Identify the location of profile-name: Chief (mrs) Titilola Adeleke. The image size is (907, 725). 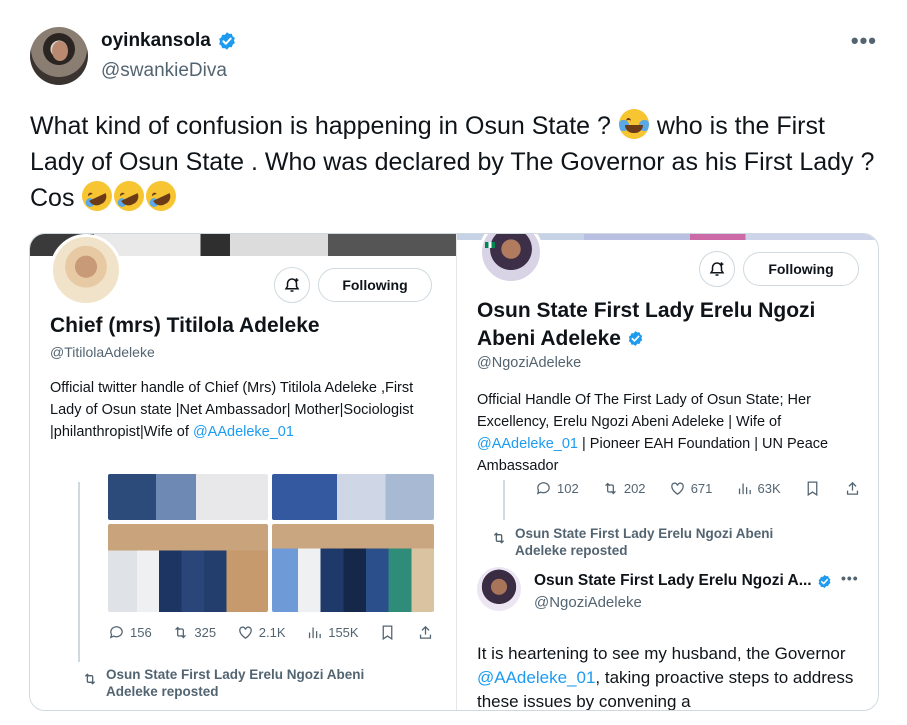
(185, 325).